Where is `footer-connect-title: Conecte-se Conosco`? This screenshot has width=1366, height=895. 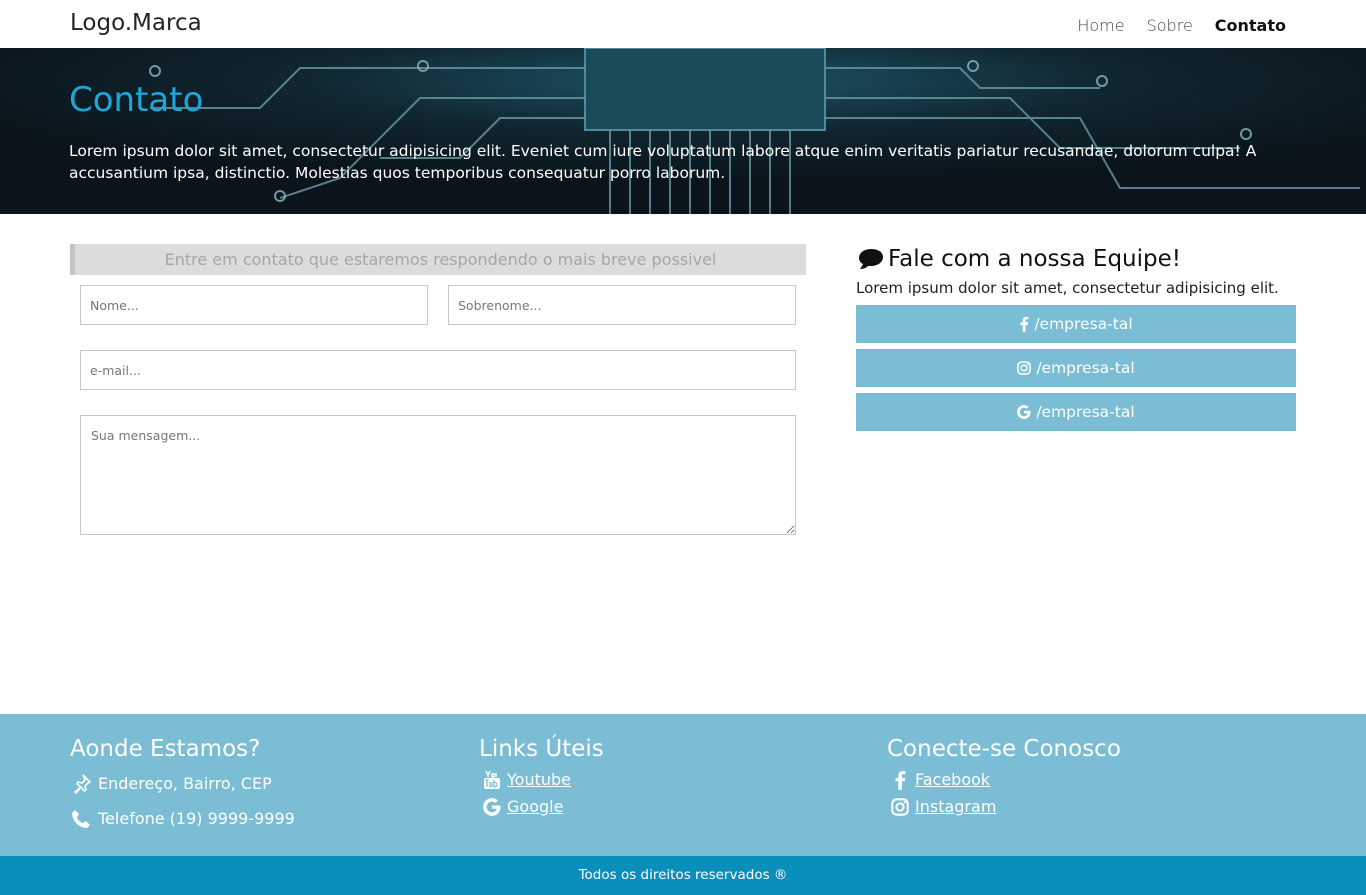
footer-connect-title: Conecte-se Conosco is located at coordinates (1004, 749).